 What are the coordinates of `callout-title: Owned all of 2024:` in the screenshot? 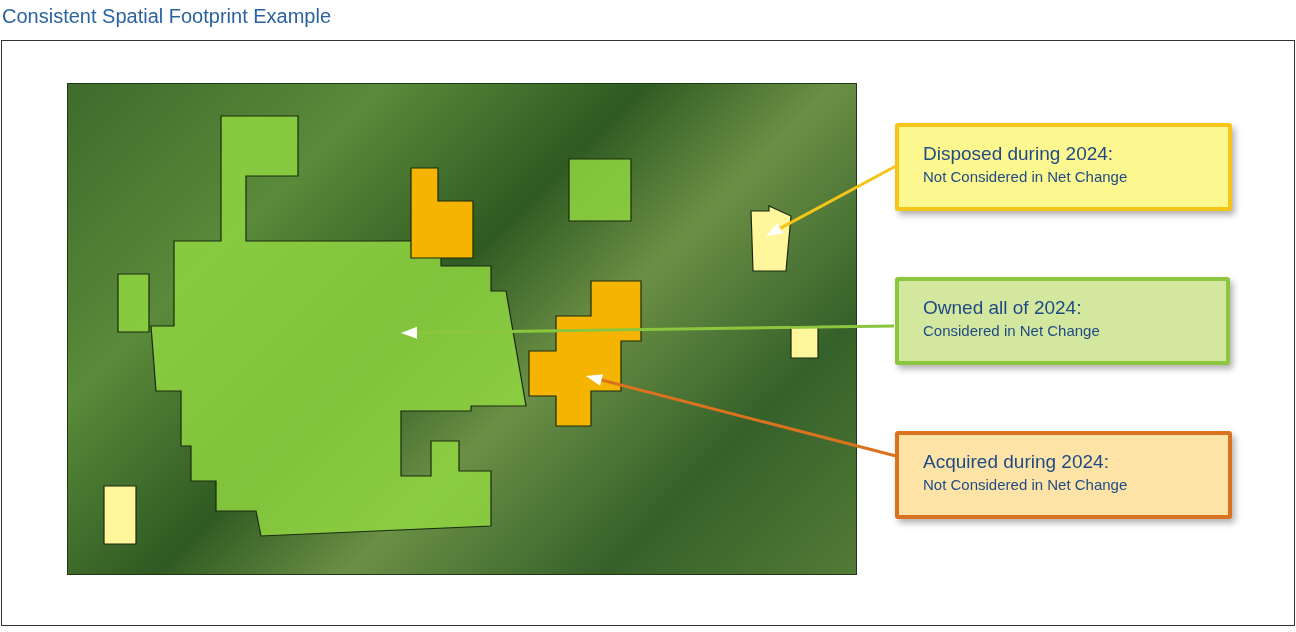 It's located at (1003, 308).